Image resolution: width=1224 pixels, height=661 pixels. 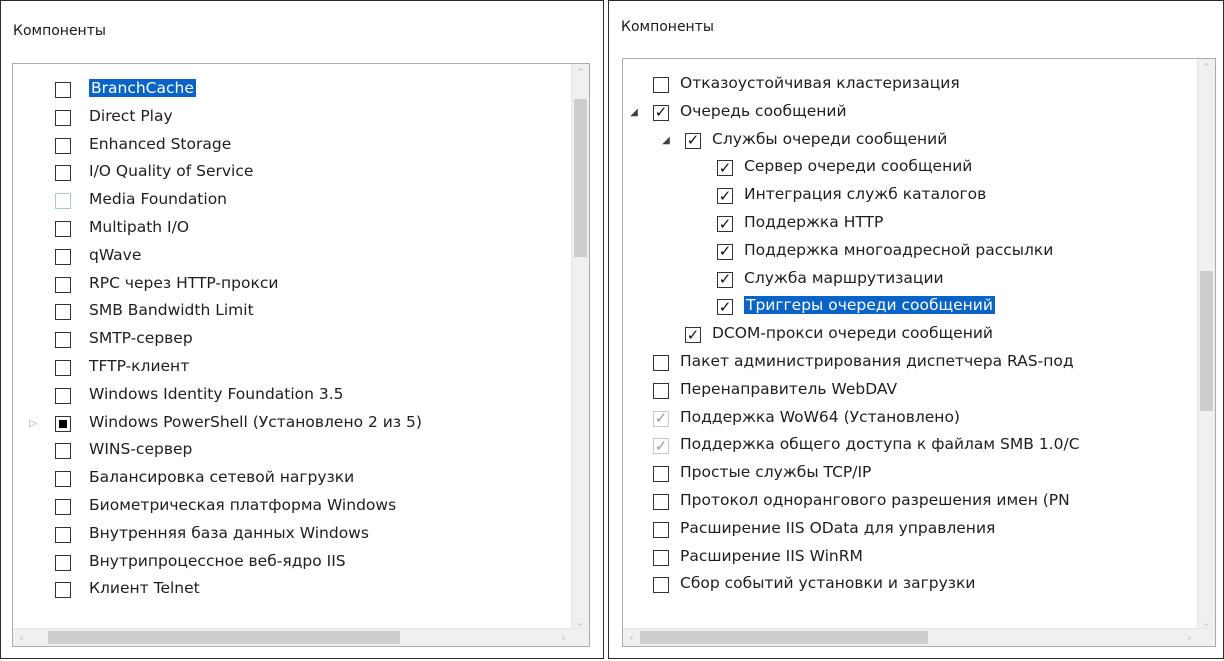 I want to click on tree-item: Клиент Telnet, so click(x=293, y=590).